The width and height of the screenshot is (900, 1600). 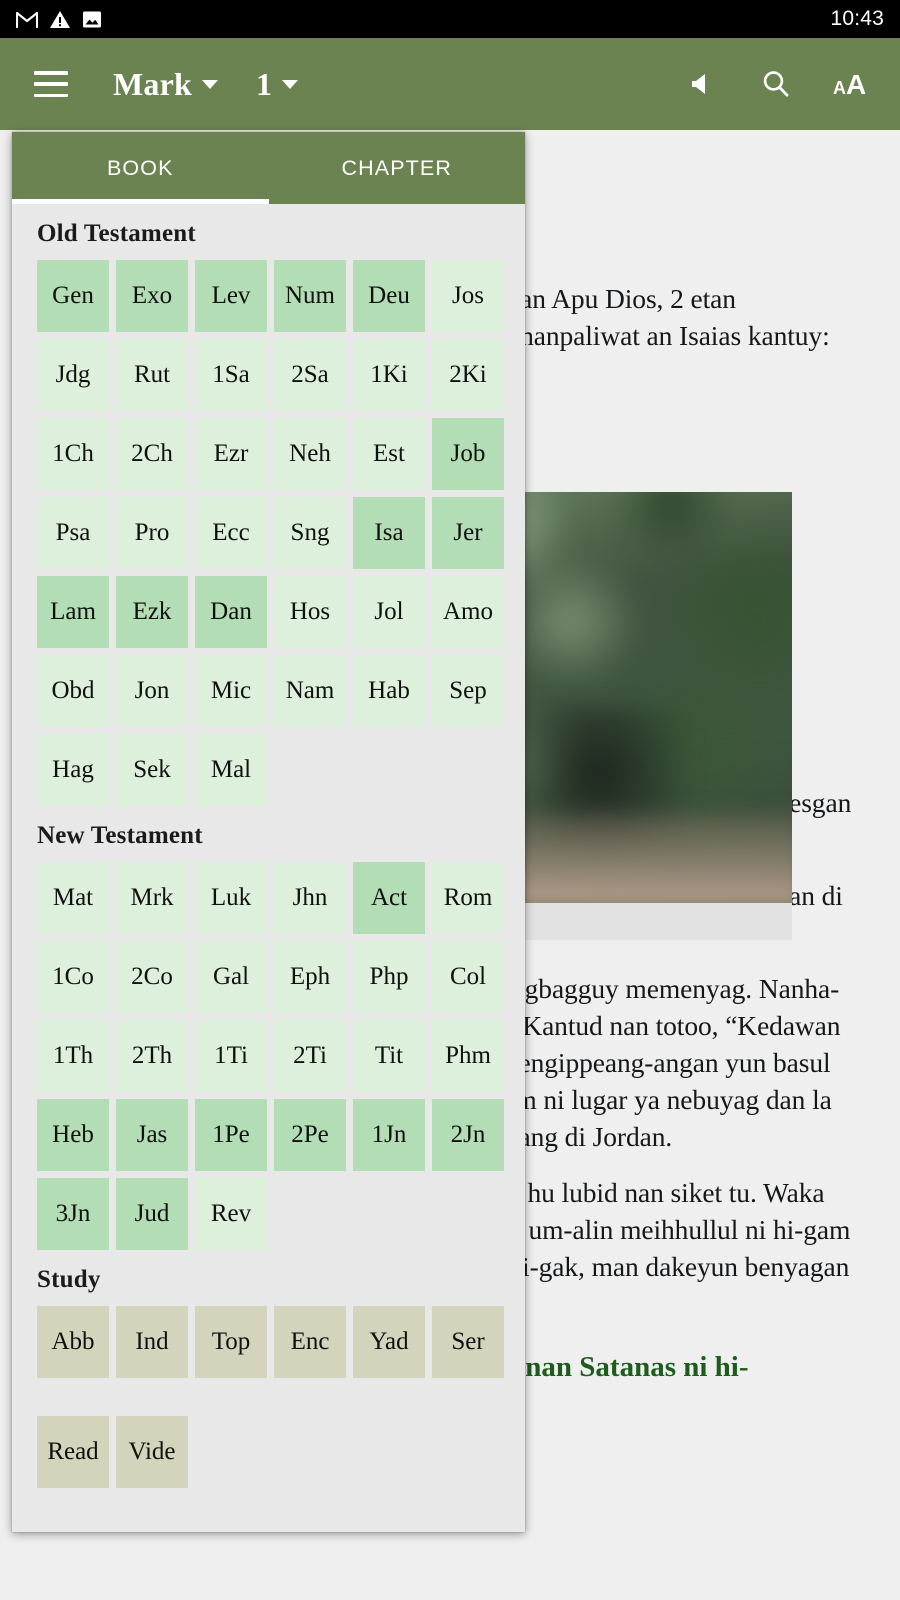 What do you see at coordinates (468, 375) in the screenshot?
I see `book-tile-2ki: 2Ki` at bounding box center [468, 375].